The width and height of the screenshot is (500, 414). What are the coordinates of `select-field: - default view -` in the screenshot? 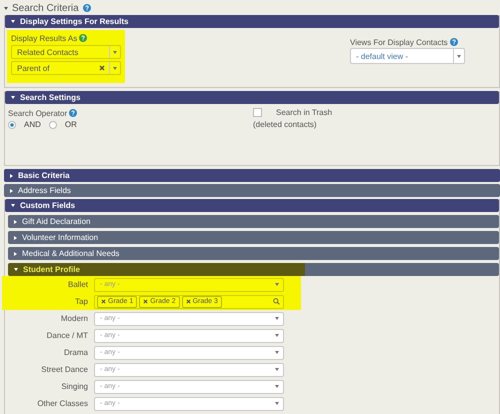 It's located at (407, 56).